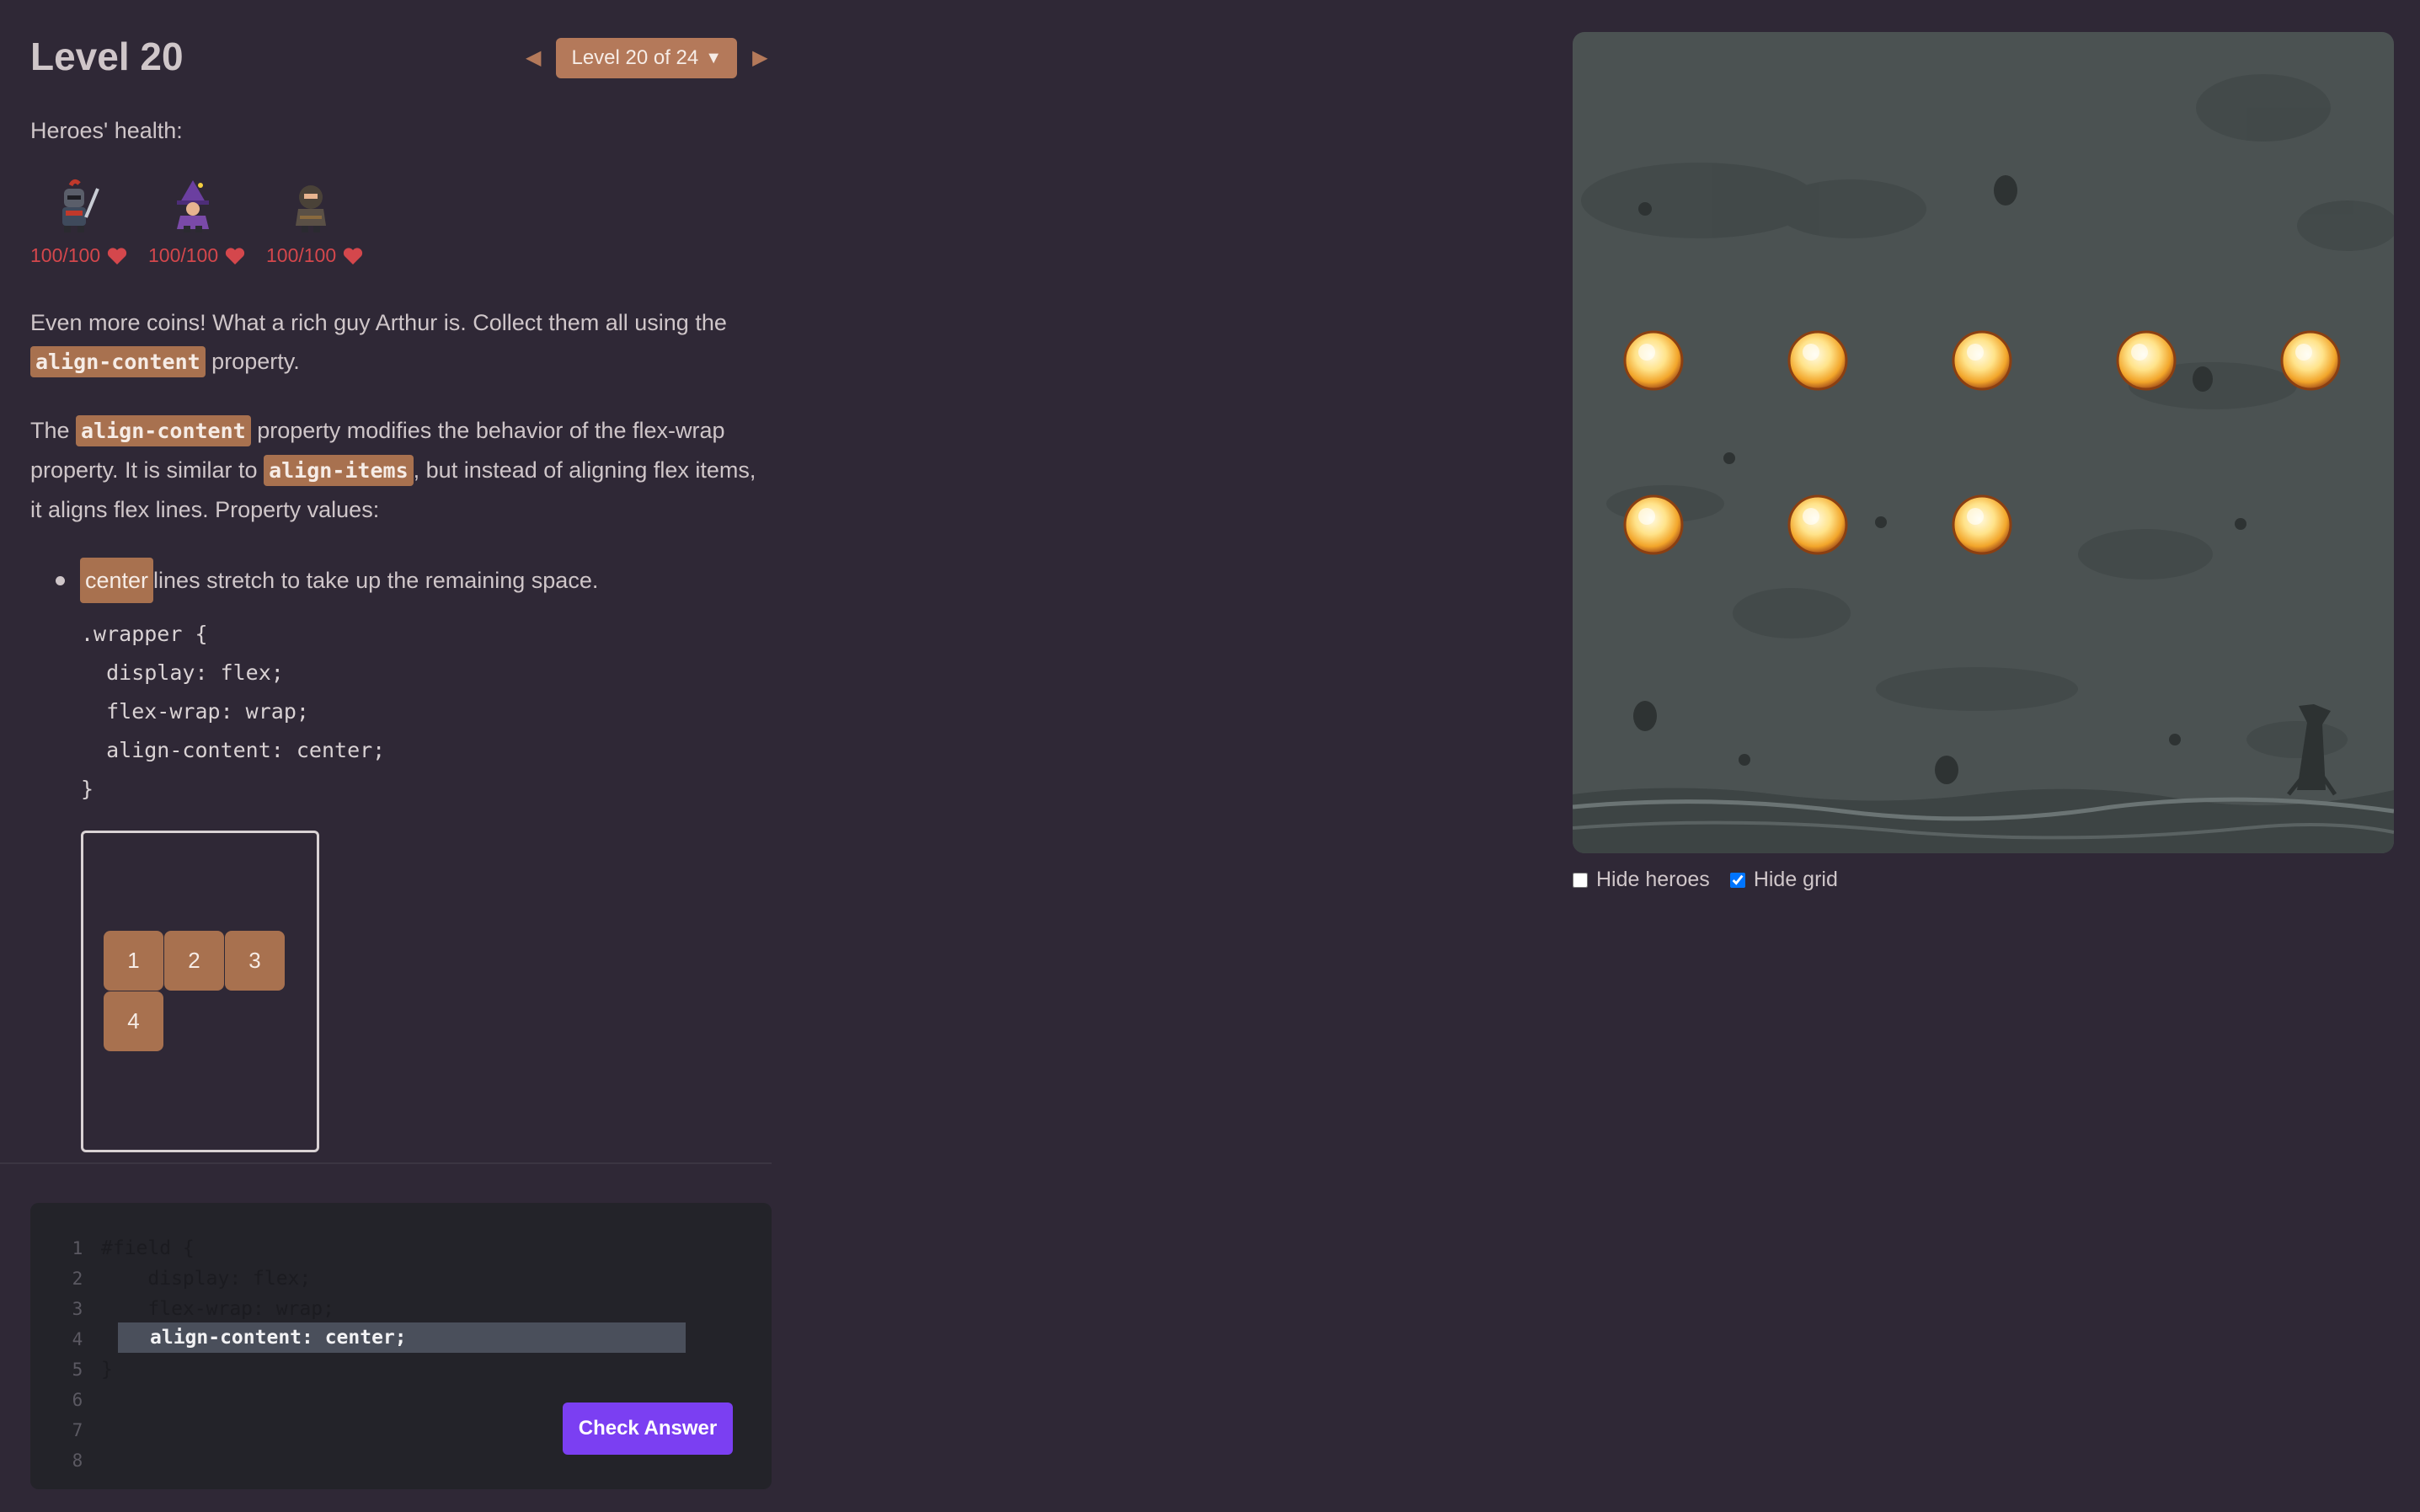  Describe the element at coordinates (87, 789) in the screenshot. I see `code-line: }` at that location.